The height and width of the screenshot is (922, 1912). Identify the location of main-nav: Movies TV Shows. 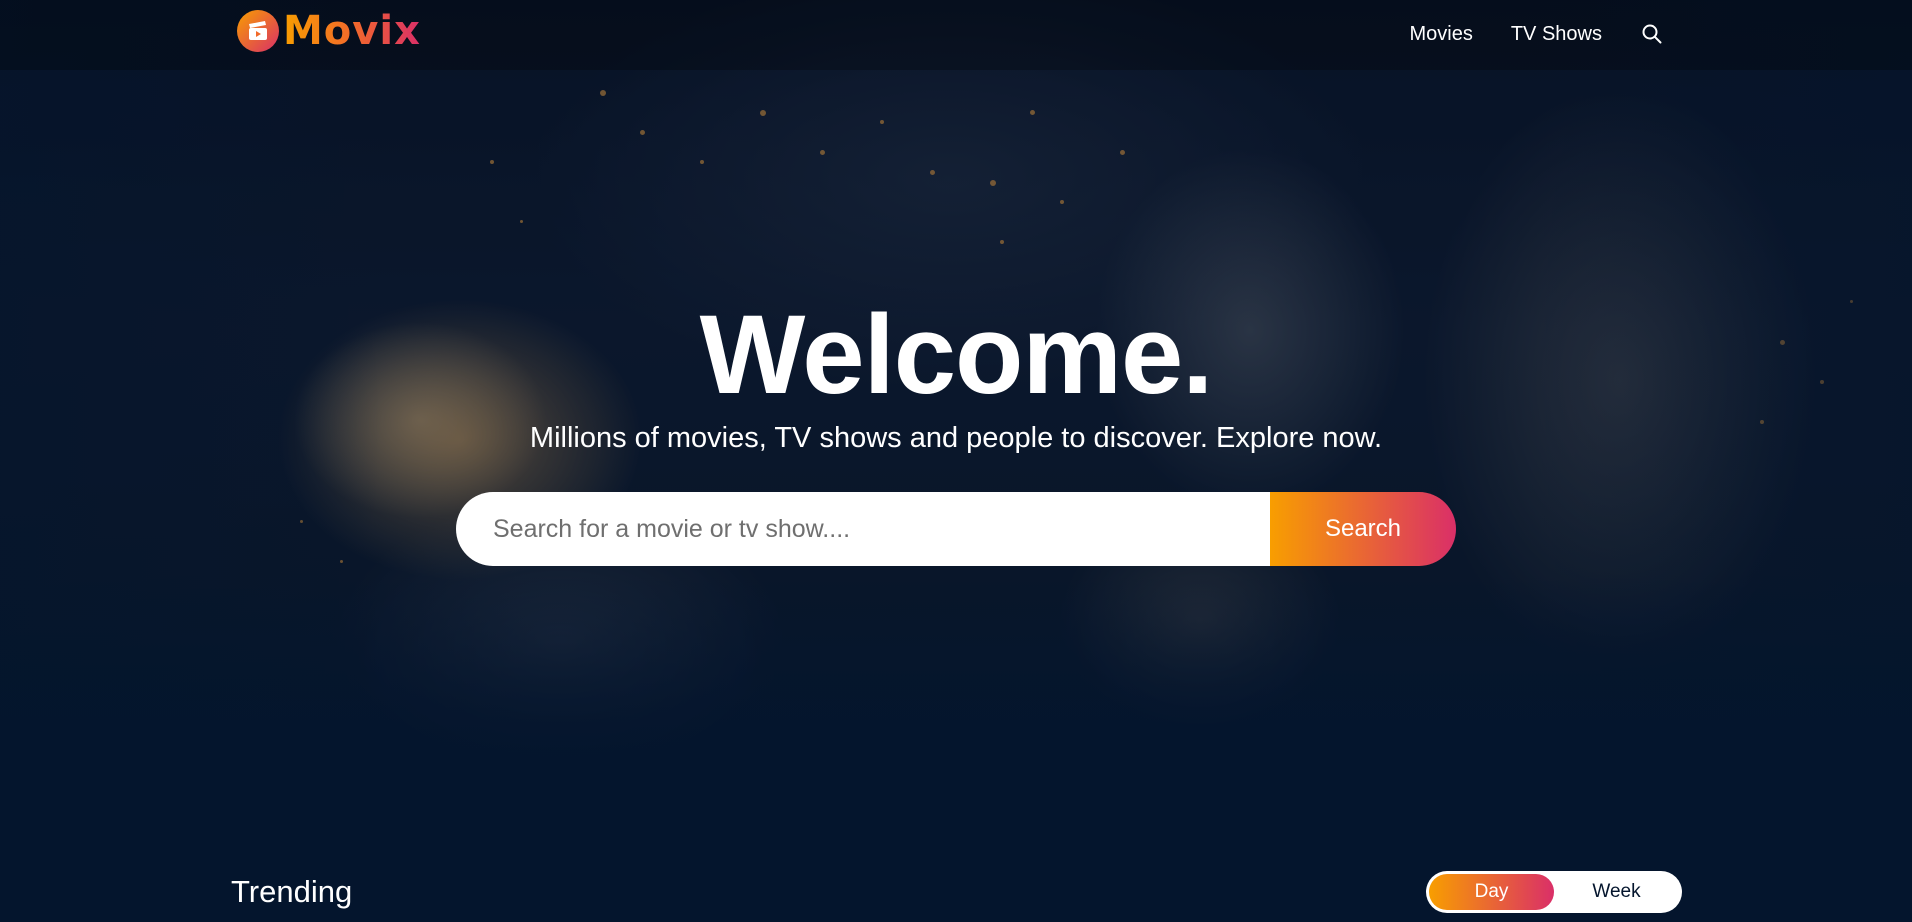
(1517, 34).